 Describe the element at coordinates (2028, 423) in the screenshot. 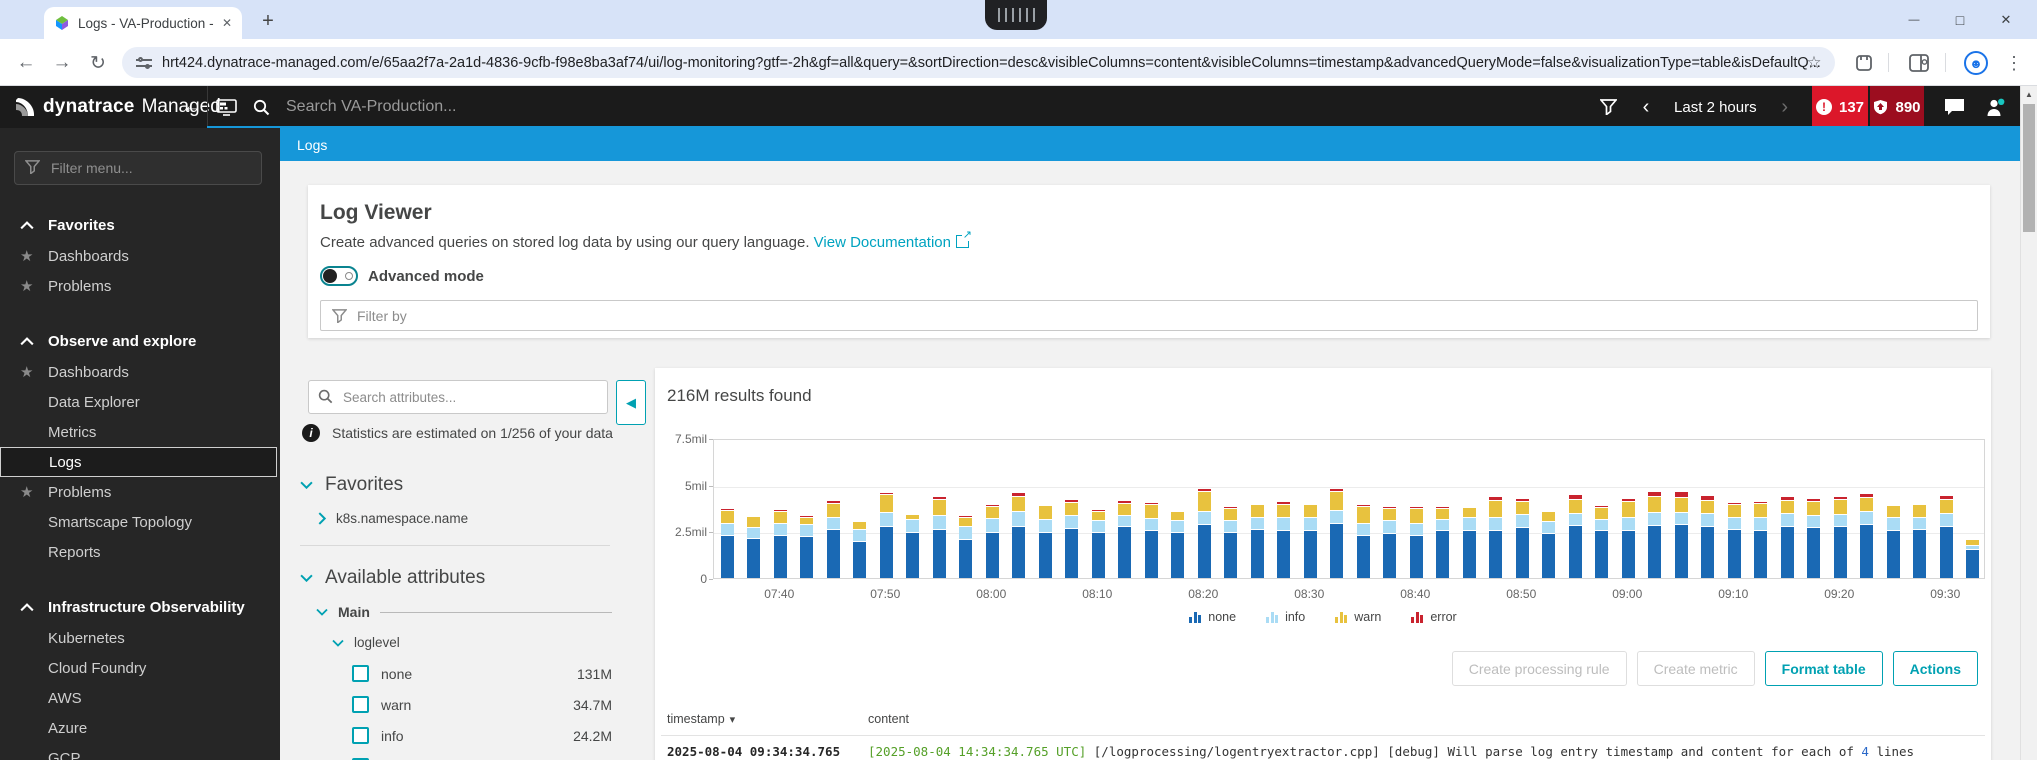

I see `page-scrollbar` at that location.